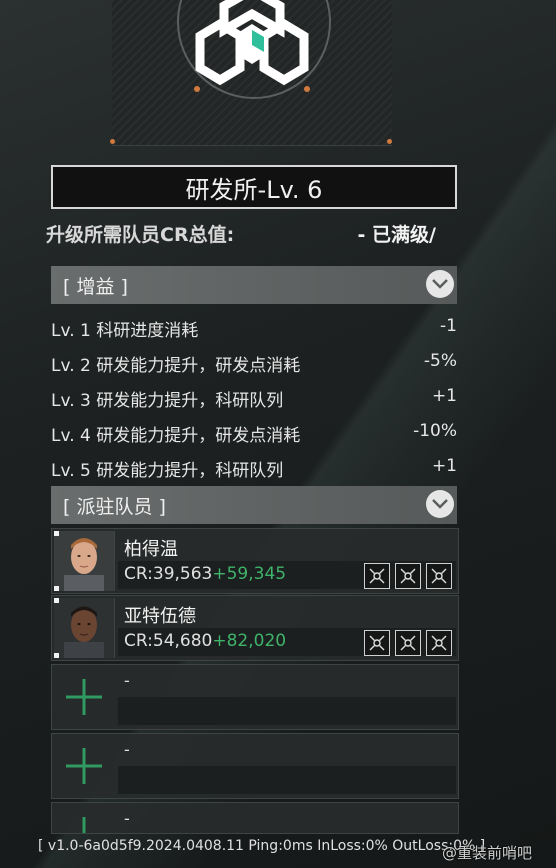 The height and width of the screenshot is (868, 556). Describe the element at coordinates (254, 326) in the screenshot. I see `buff-row: Lv. 1 科研进度消耗 -1` at that location.